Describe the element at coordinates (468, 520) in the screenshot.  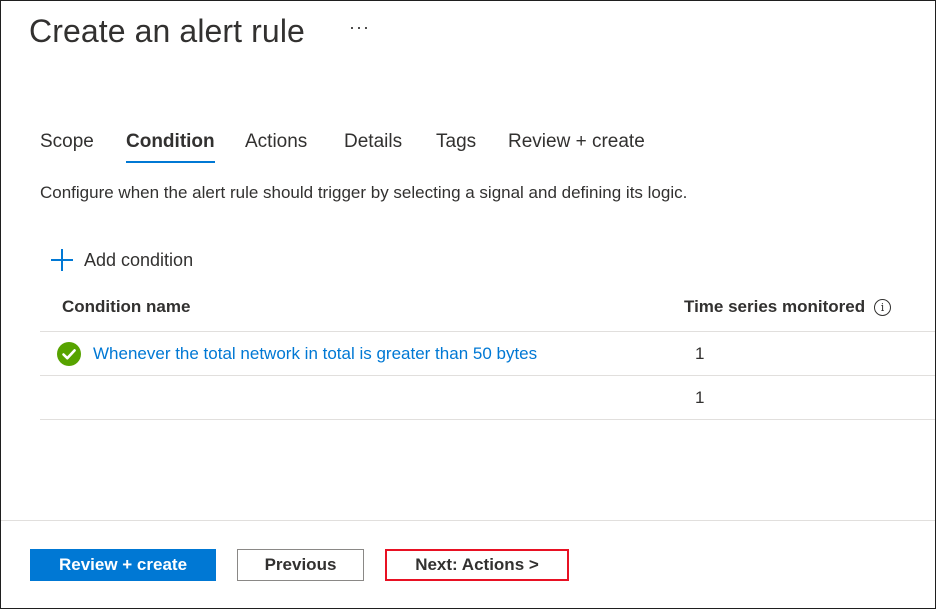
I see `footer-divider` at that location.